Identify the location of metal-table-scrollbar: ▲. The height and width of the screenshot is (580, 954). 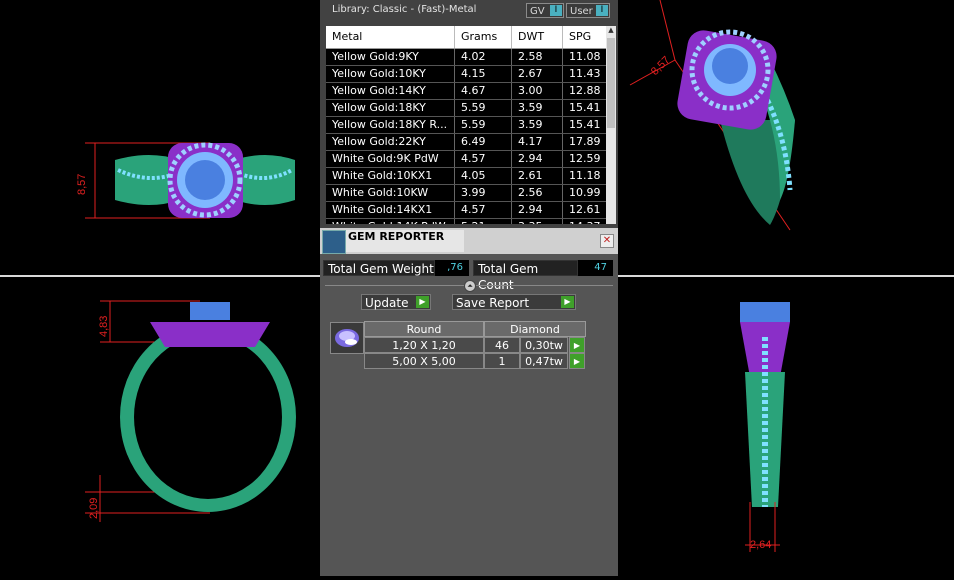
(611, 125).